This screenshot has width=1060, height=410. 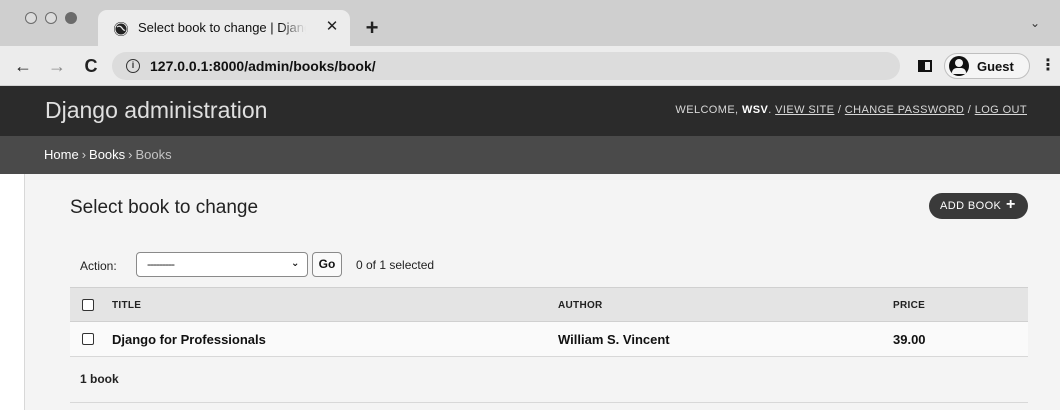 What do you see at coordinates (88, 339) in the screenshot?
I see `row-checkbox` at bounding box center [88, 339].